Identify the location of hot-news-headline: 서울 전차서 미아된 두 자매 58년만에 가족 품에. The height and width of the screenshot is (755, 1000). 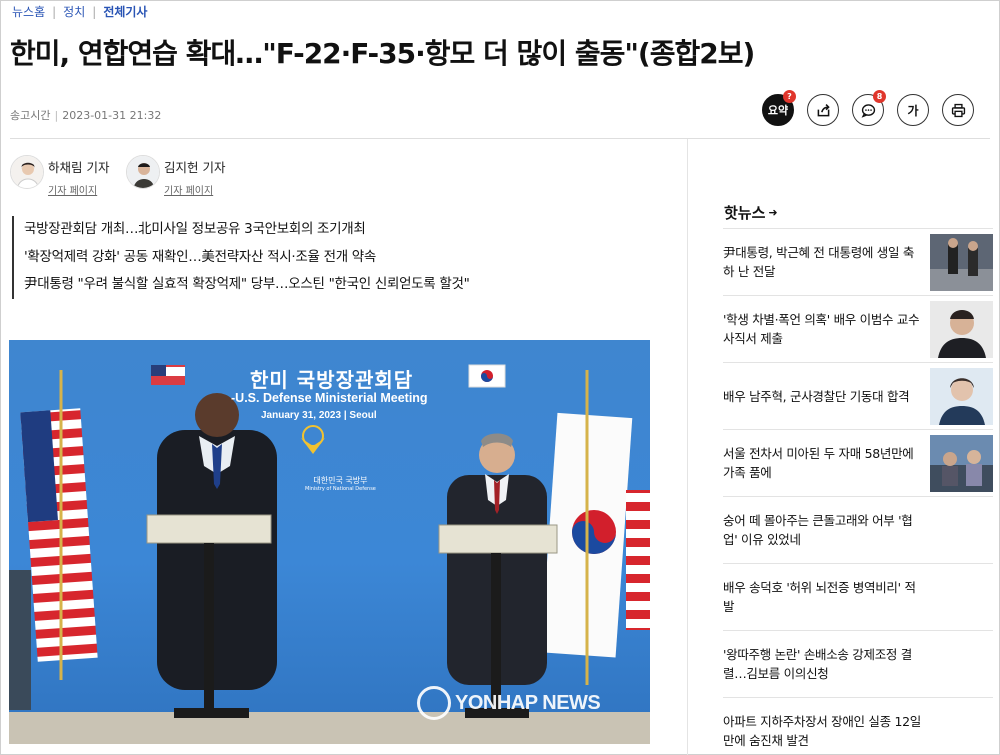
(823, 463).